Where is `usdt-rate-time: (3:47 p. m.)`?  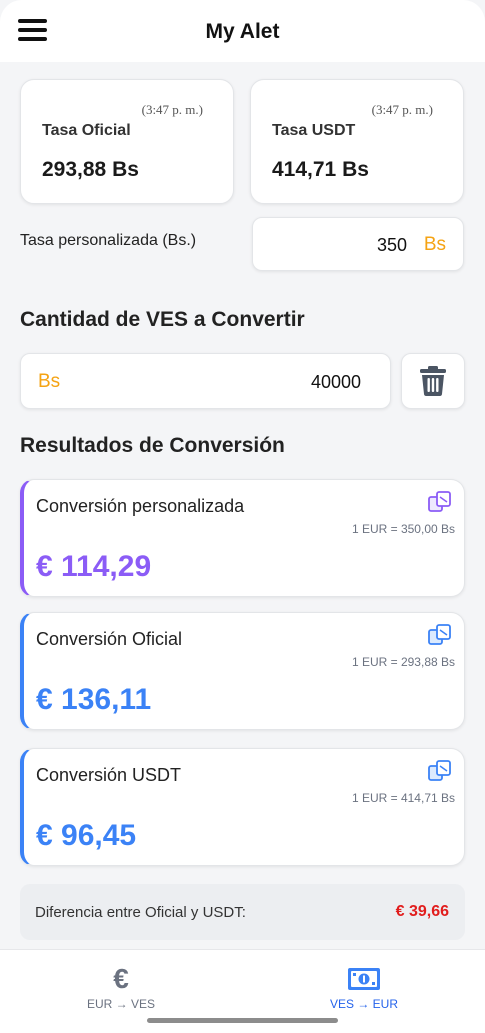 usdt-rate-time: (3:47 p. m.) is located at coordinates (402, 109).